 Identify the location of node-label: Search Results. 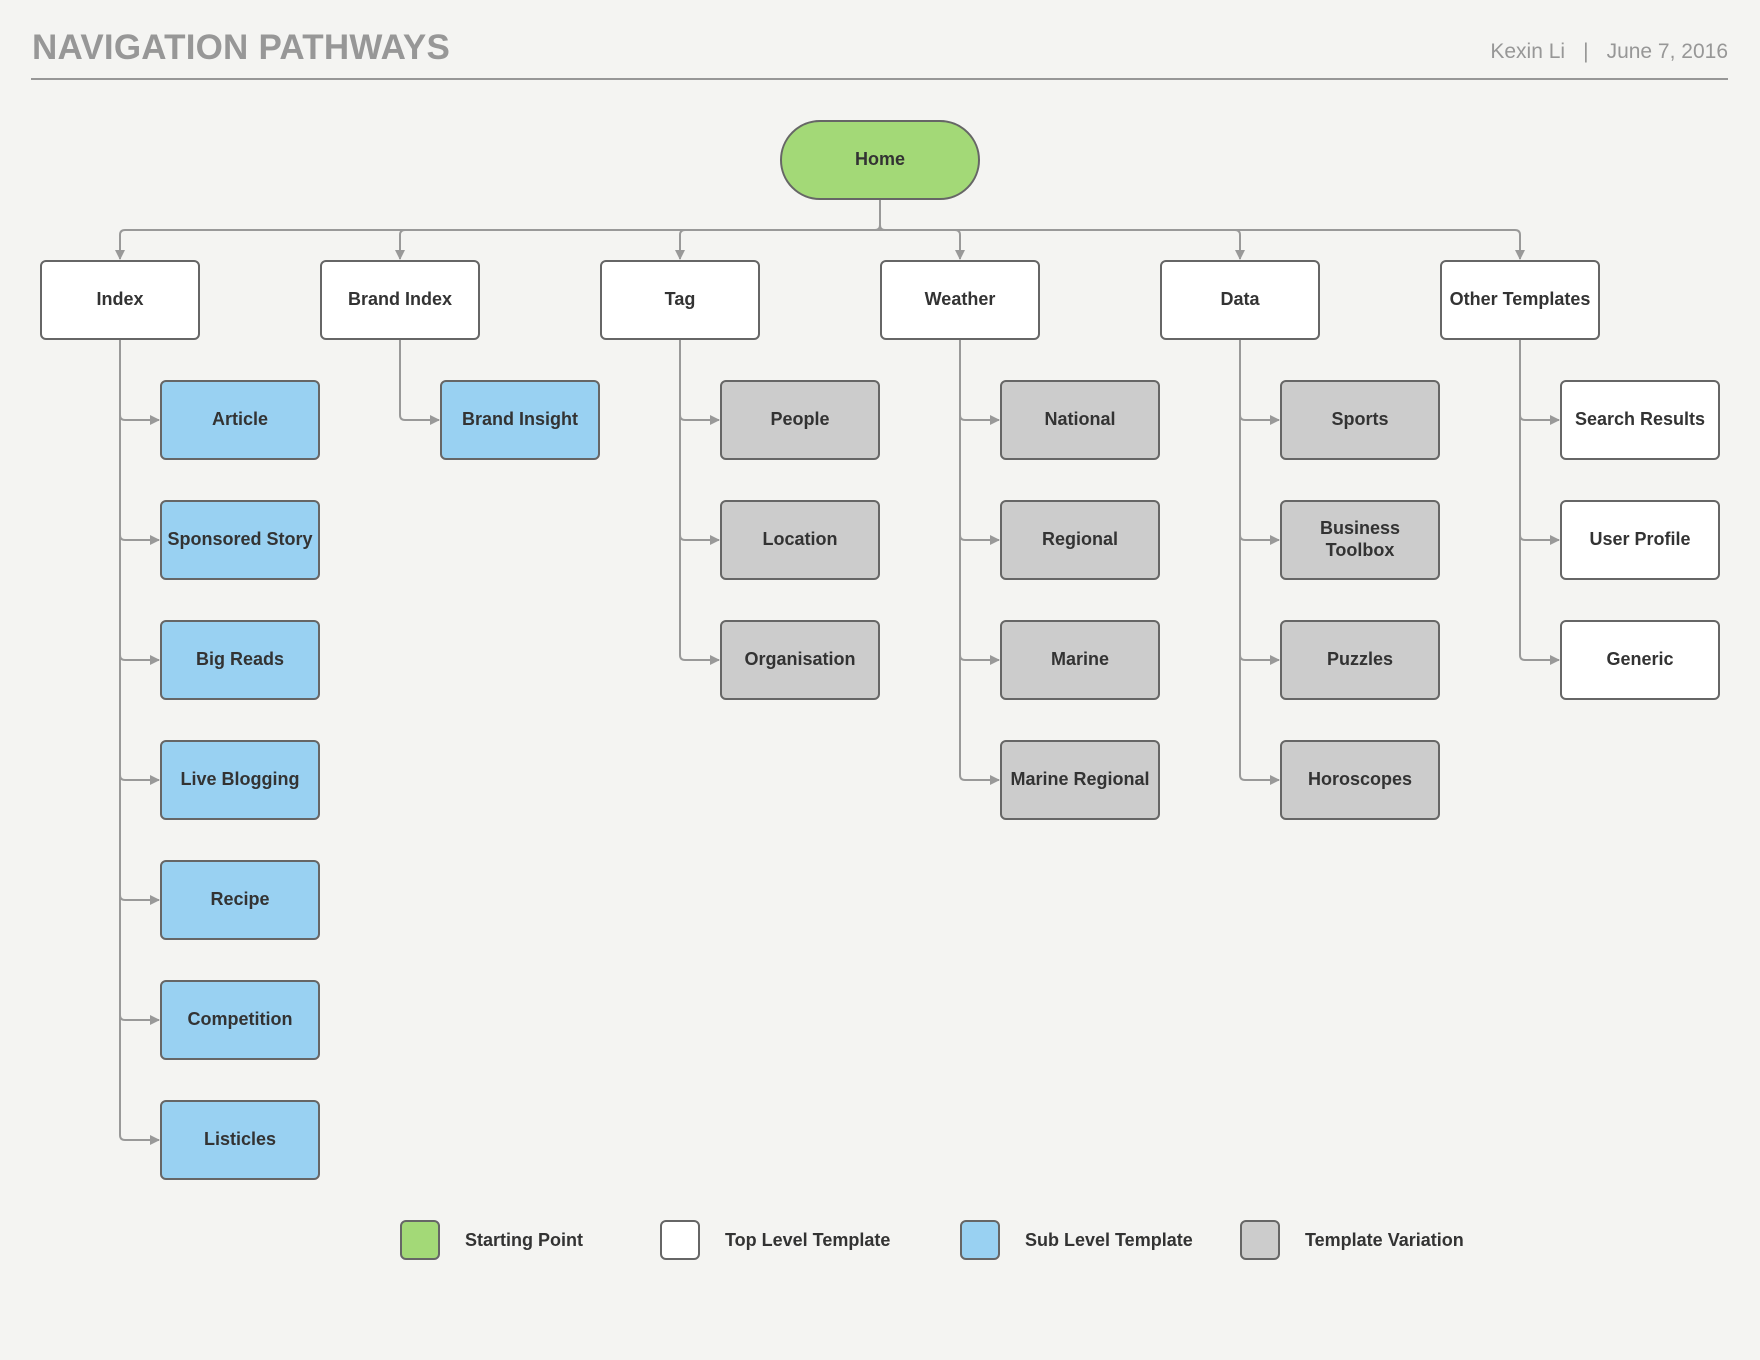
(1640, 419).